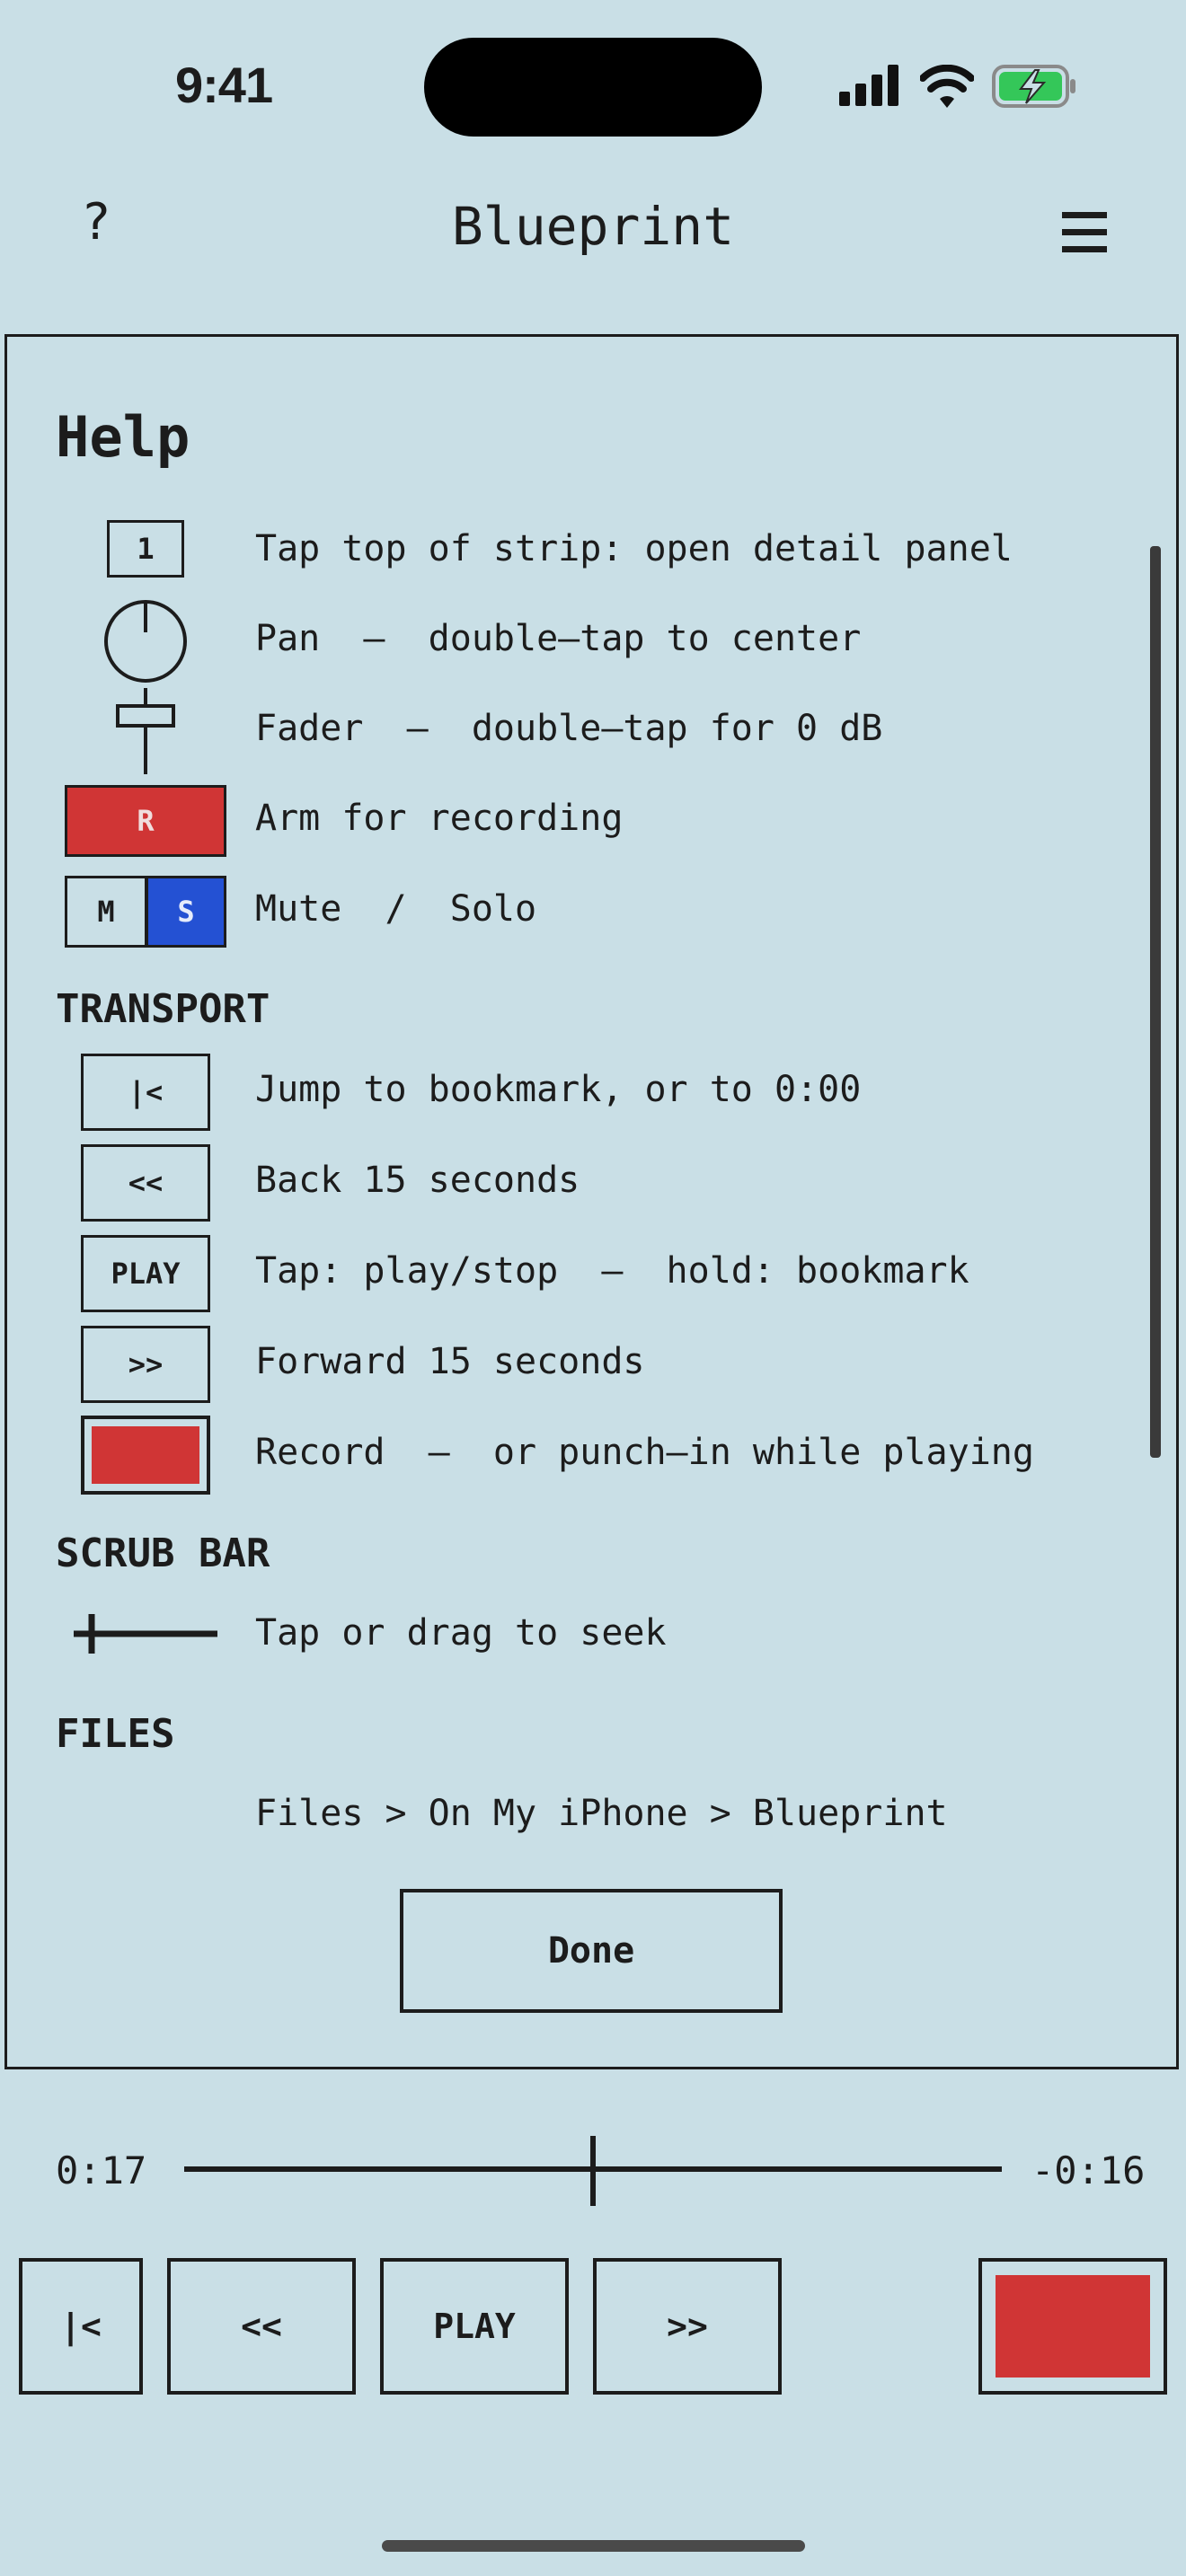  What do you see at coordinates (186, 912) in the screenshot?
I see `solo-example: S` at bounding box center [186, 912].